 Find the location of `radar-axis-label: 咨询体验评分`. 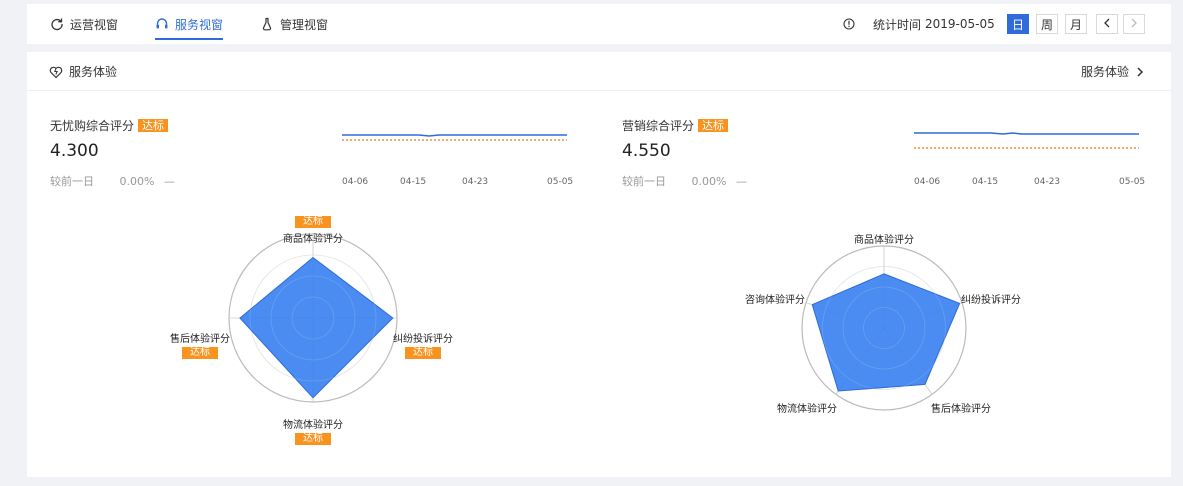

radar-axis-label: 咨询体验评分 is located at coordinates (775, 300).